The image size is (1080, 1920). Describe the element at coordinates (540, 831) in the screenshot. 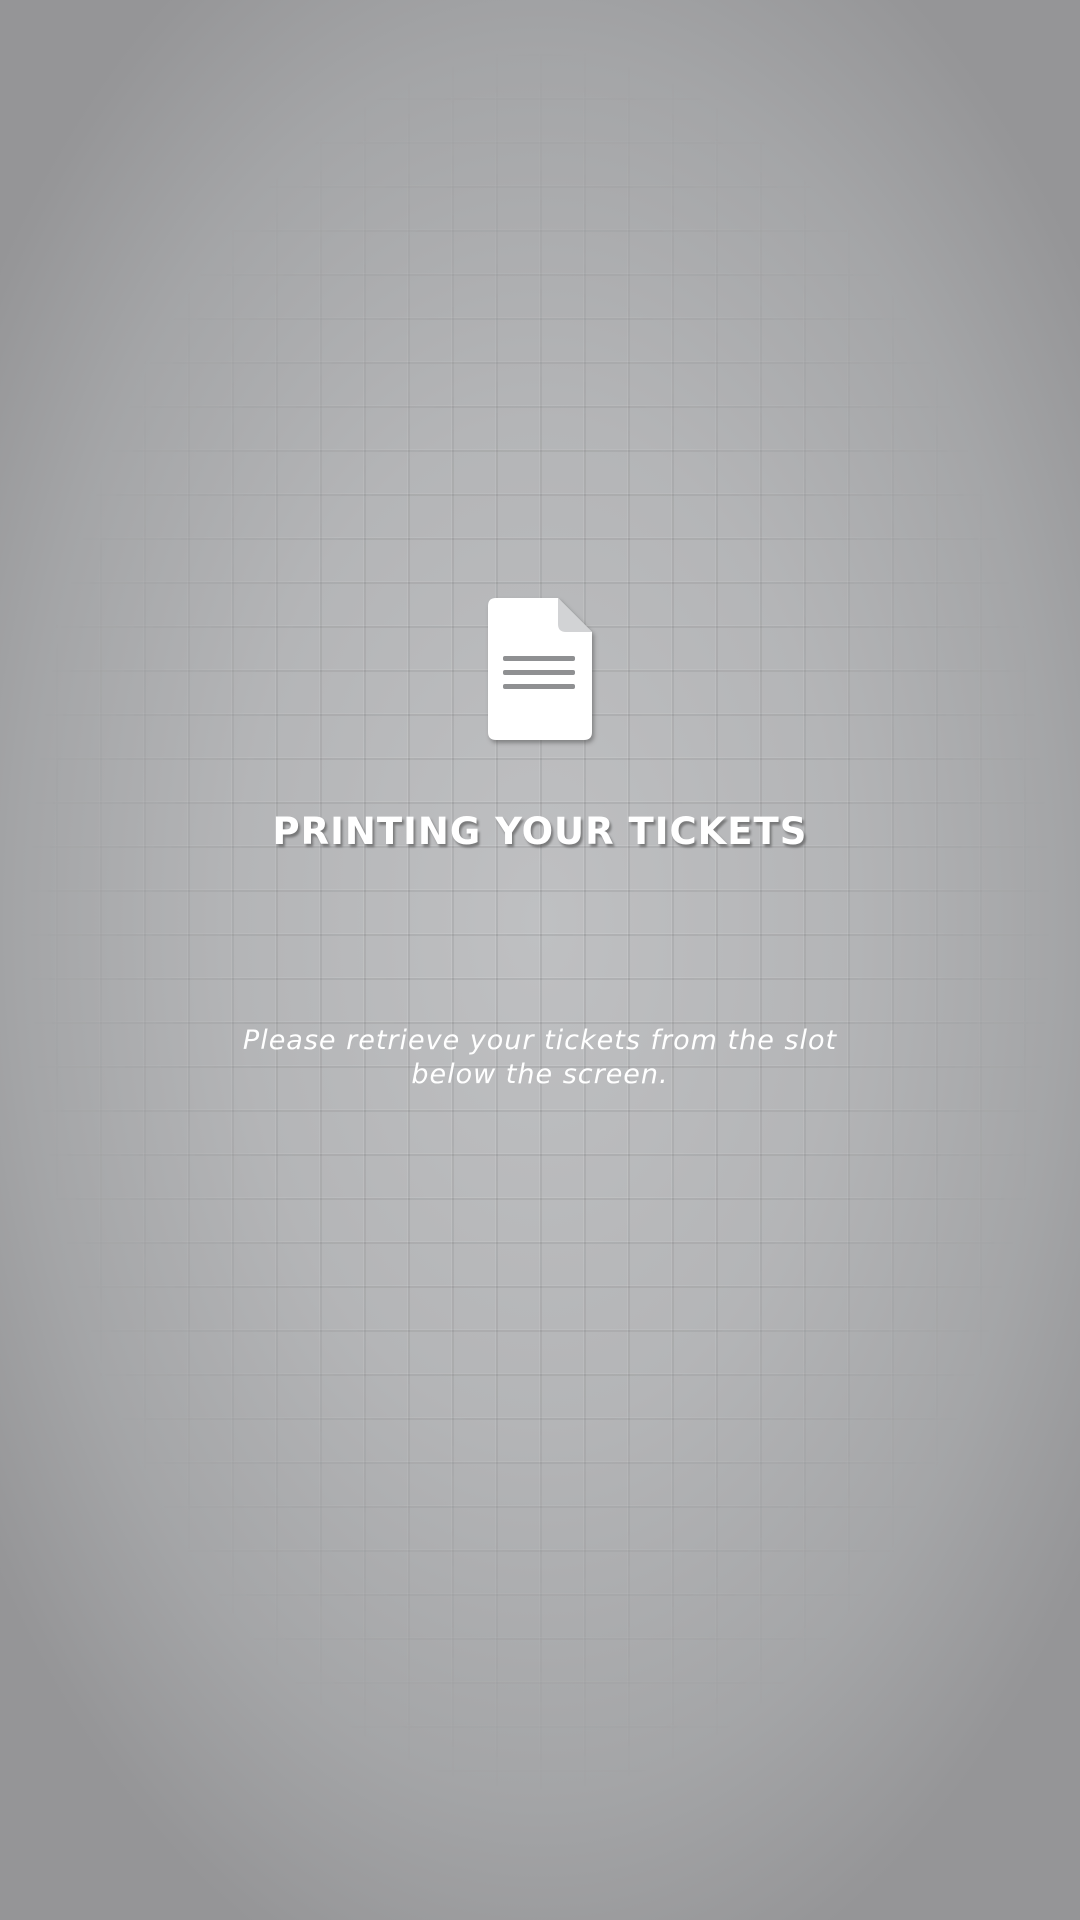

I see `page-title: PRINTING YOUR TICKETS` at that location.